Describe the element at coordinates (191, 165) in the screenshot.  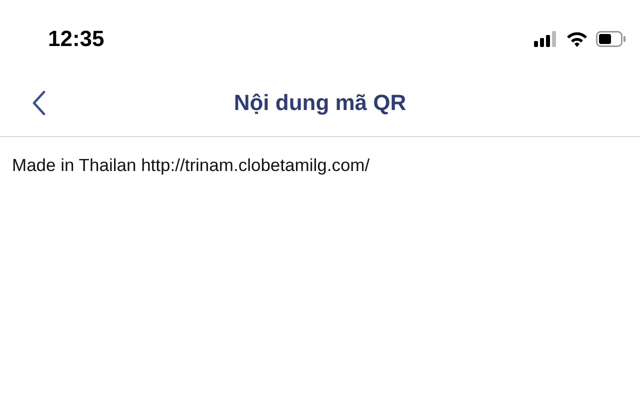
I see `qr-content-text: Made in Thailan http://trinam.clobetamilg.com/` at that location.